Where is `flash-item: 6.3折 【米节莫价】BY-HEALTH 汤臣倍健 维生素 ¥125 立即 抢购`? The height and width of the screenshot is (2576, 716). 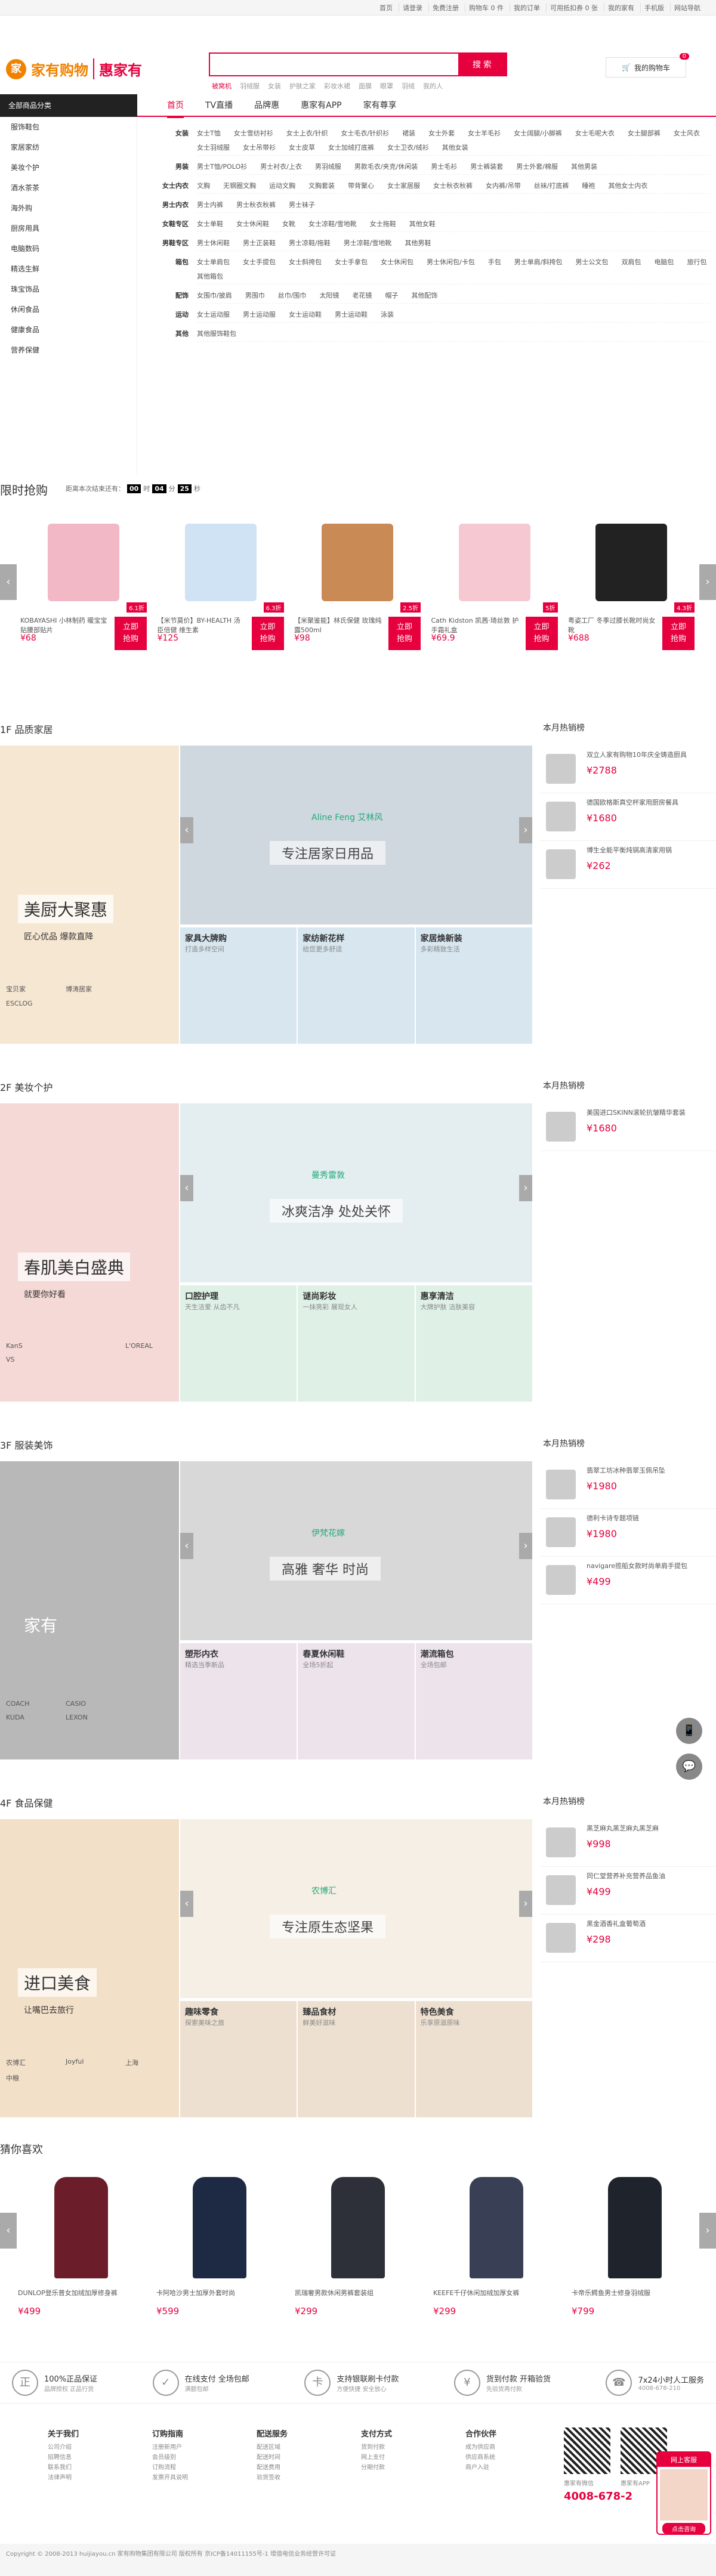
flash-item: 6.3折 【米节莫价】BY-HEALTH 汤臣倍健 维生素 ¥125 立即 抢购 is located at coordinates (221, 582).